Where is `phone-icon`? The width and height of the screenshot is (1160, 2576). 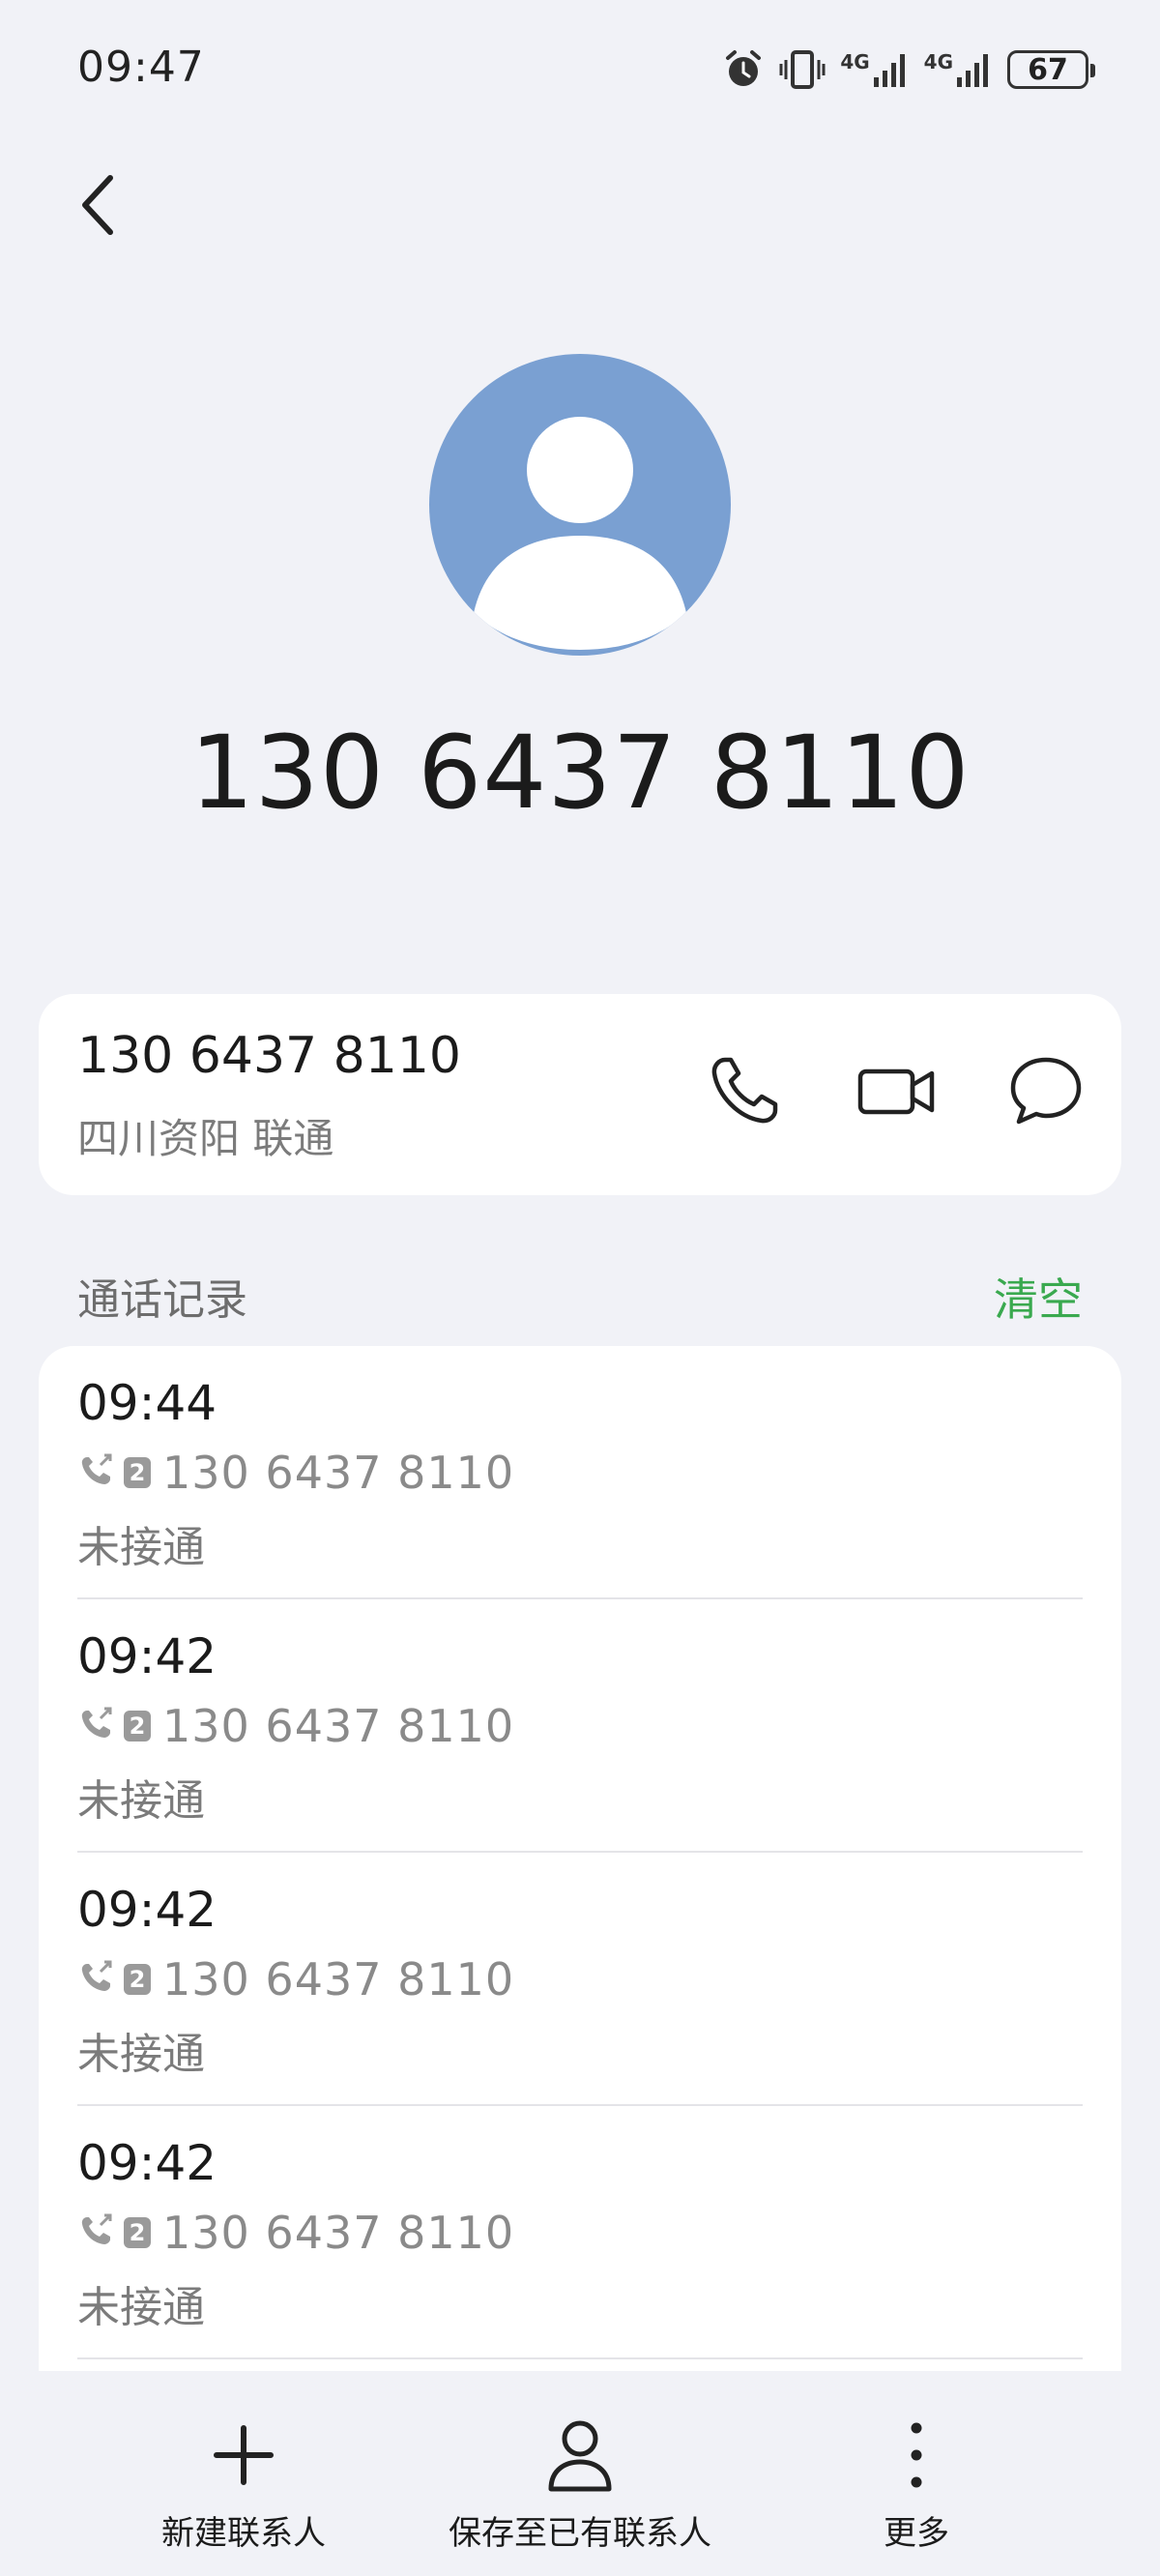
phone-icon is located at coordinates (744, 1092).